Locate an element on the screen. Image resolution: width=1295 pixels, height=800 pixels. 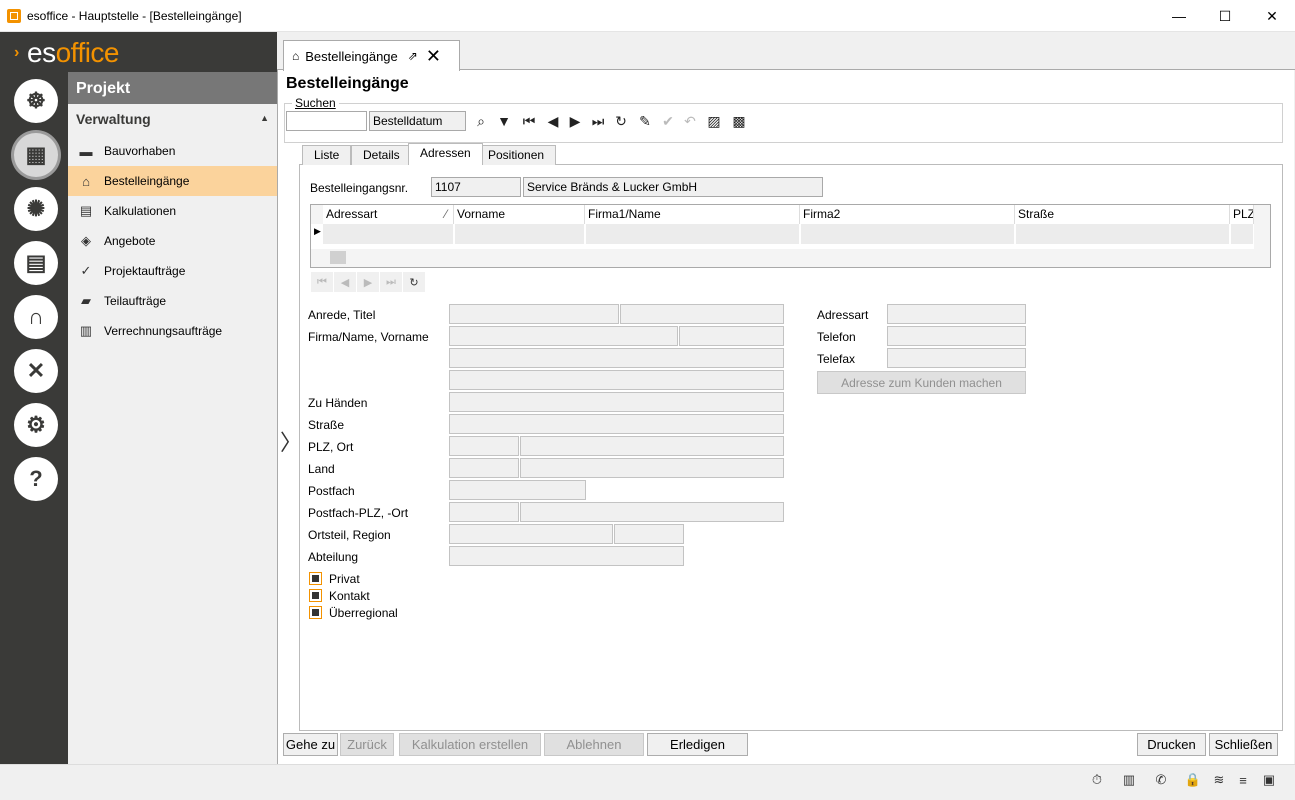
kontakt-checkbox is located at coordinates (315, 595).